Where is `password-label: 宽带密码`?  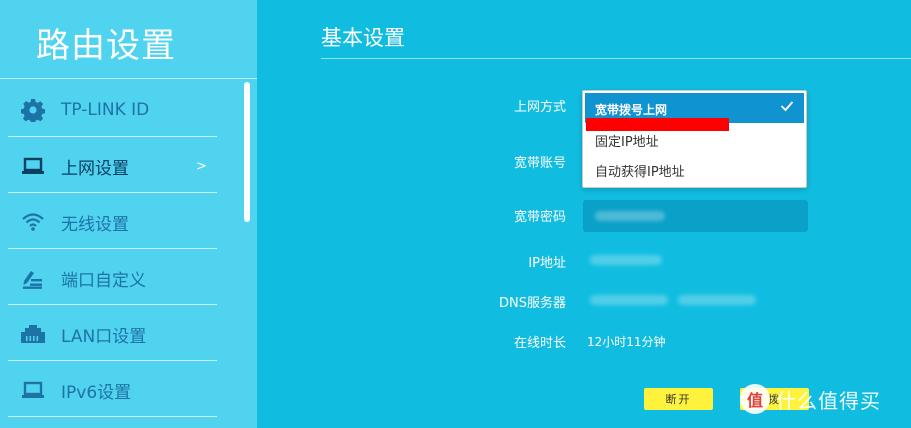
password-label: 宽带密码 is located at coordinates (539, 217).